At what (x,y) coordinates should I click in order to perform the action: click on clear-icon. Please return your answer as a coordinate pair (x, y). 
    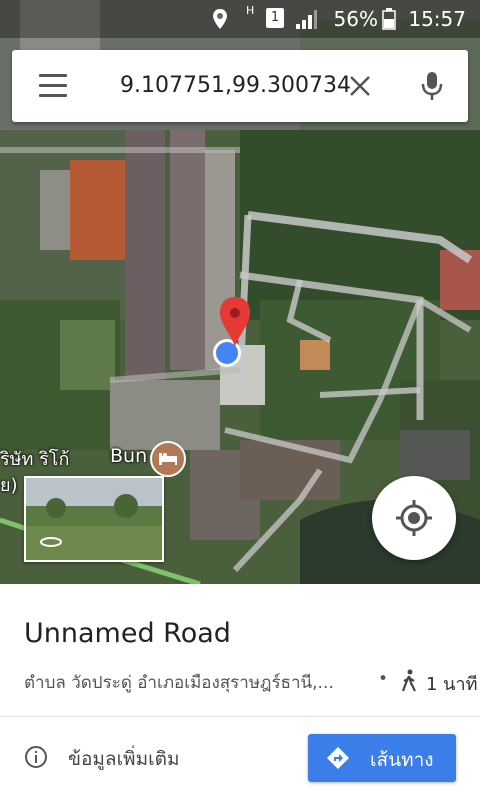
    Looking at the image, I should click on (360, 86).